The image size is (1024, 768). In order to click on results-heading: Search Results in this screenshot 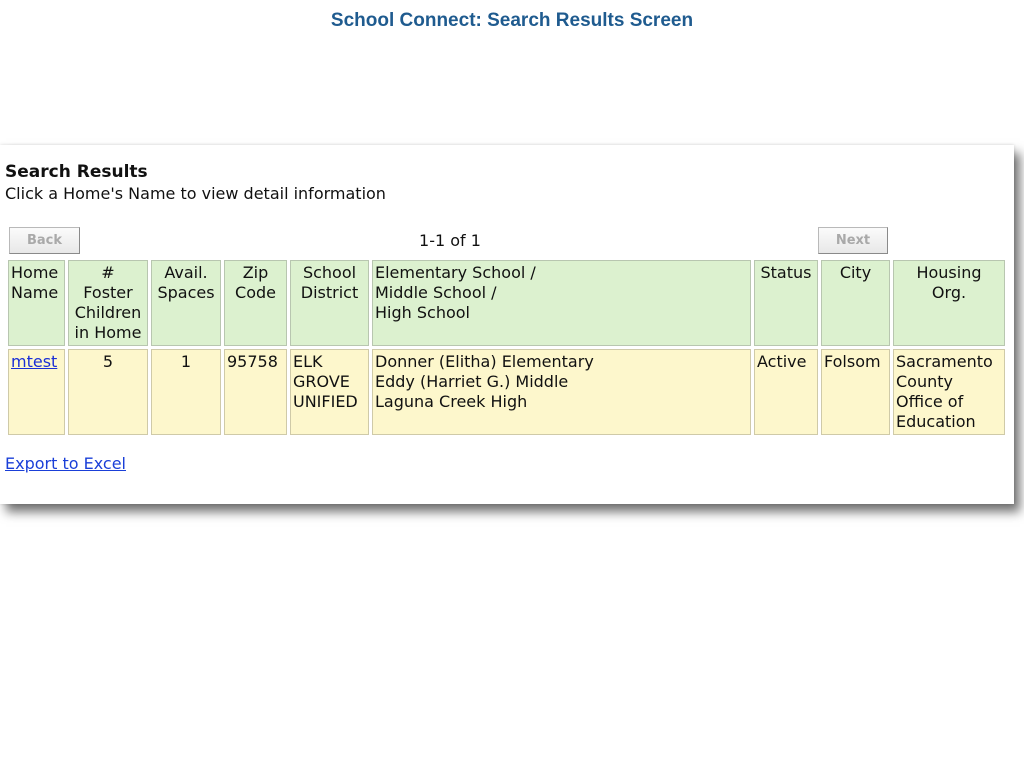, I will do `click(76, 172)`.